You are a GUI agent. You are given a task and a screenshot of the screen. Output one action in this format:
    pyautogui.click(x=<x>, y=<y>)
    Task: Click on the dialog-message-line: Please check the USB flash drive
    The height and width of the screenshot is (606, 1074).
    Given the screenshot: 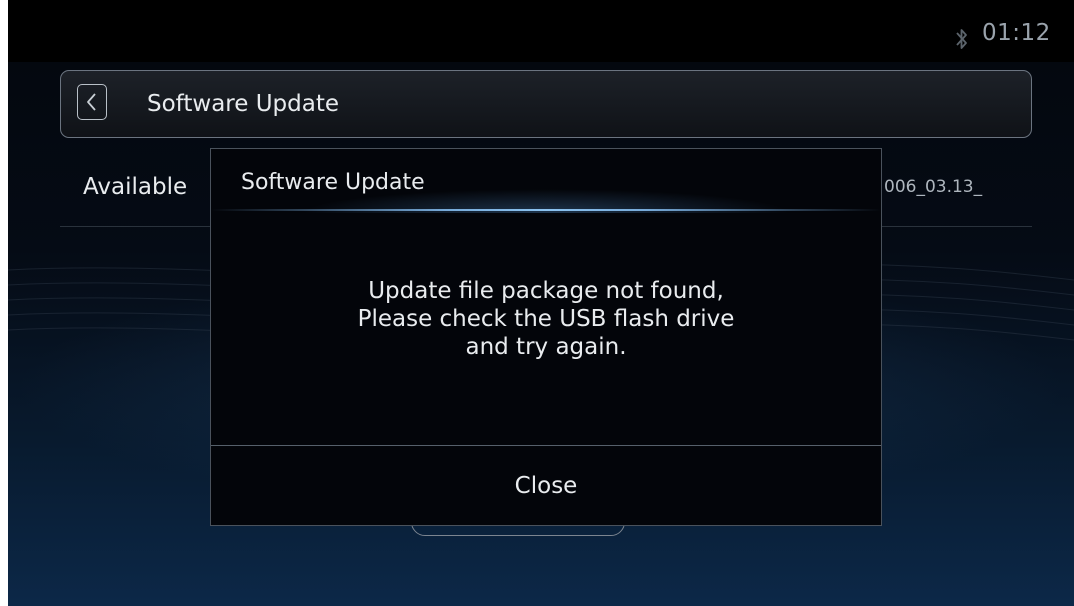 What is the action you would take?
    pyautogui.click(x=546, y=319)
    